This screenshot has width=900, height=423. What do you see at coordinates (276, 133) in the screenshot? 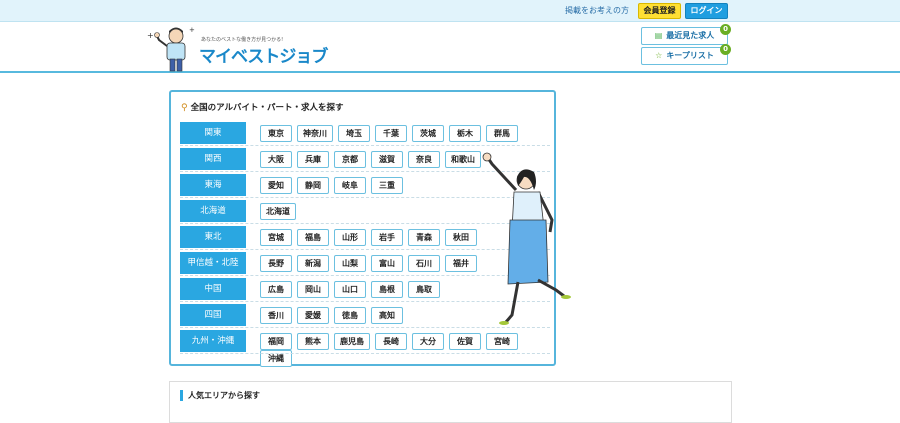
I see `prefecture-button: 東京` at bounding box center [276, 133].